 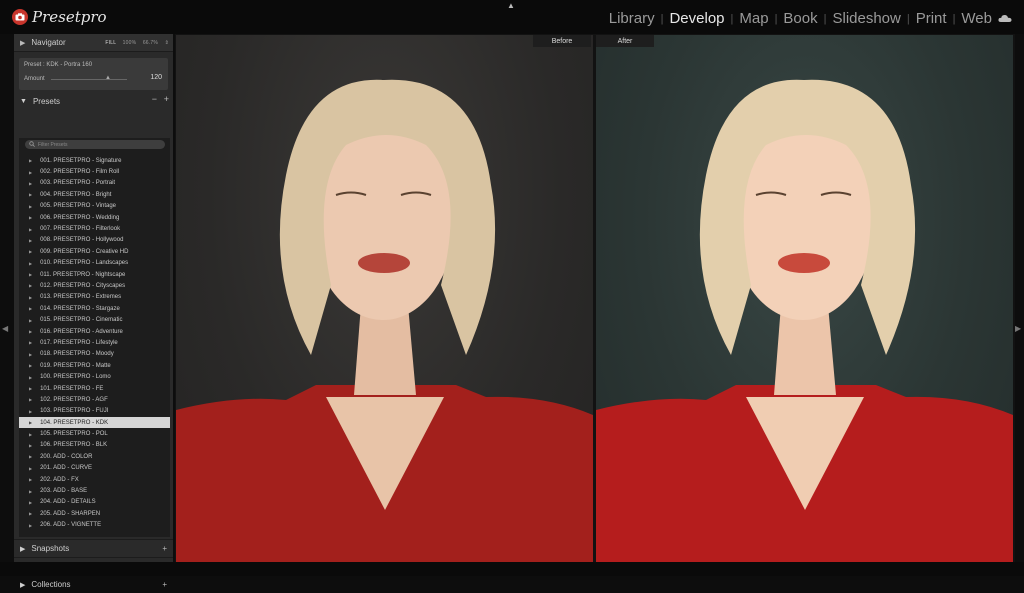 What do you see at coordinates (93, 43) in the screenshot?
I see `navigator-header: ▶ Navigator FILL 100% 66.7% ⇕` at bounding box center [93, 43].